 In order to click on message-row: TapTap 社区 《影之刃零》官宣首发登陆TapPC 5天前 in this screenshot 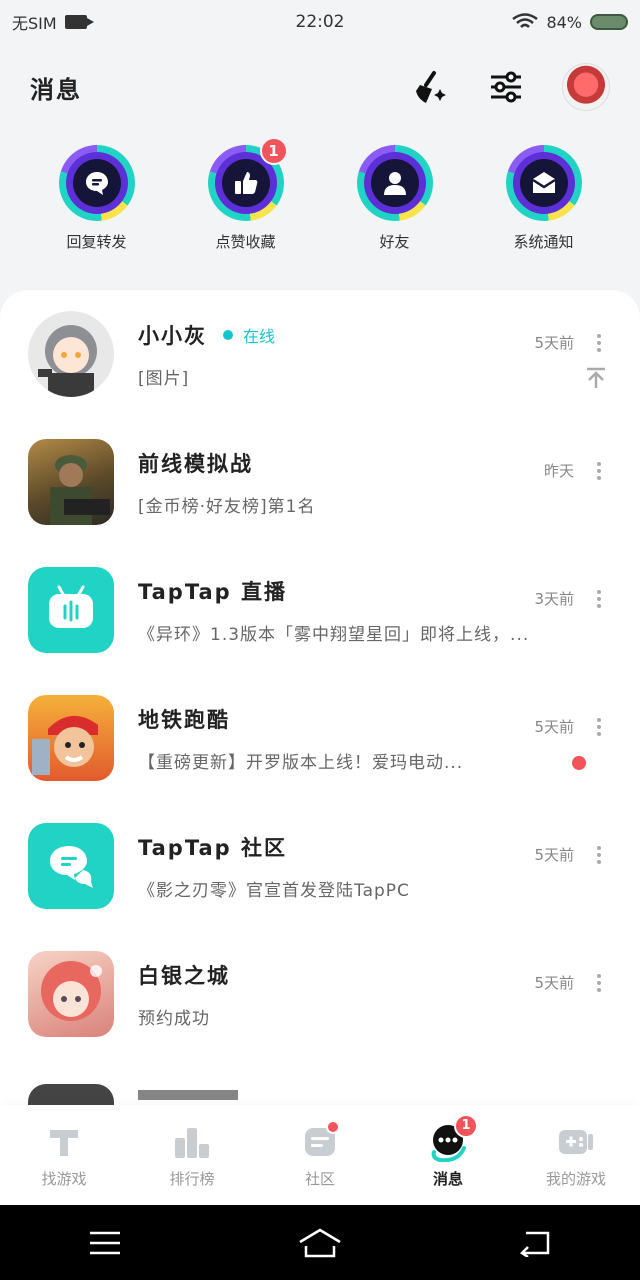, I will do `click(320, 866)`.